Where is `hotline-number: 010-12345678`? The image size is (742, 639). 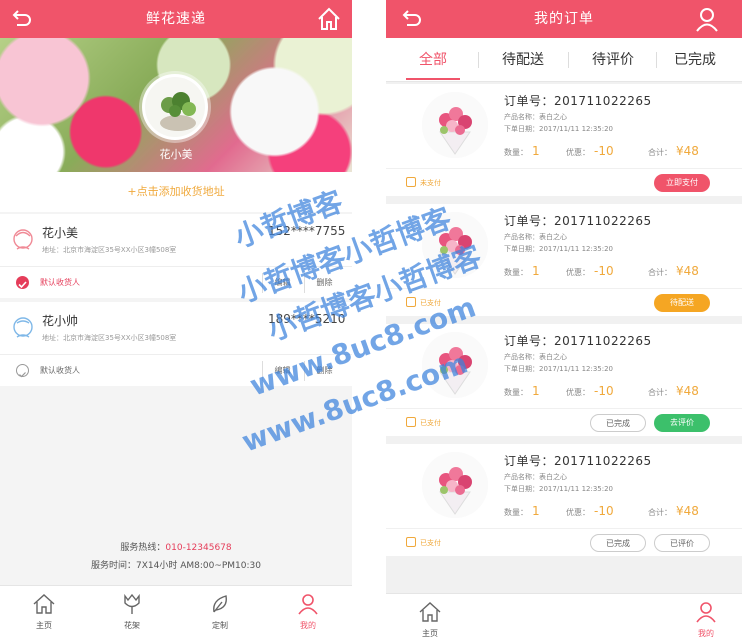
hotline-number: 010-12345678 is located at coordinates (198, 548).